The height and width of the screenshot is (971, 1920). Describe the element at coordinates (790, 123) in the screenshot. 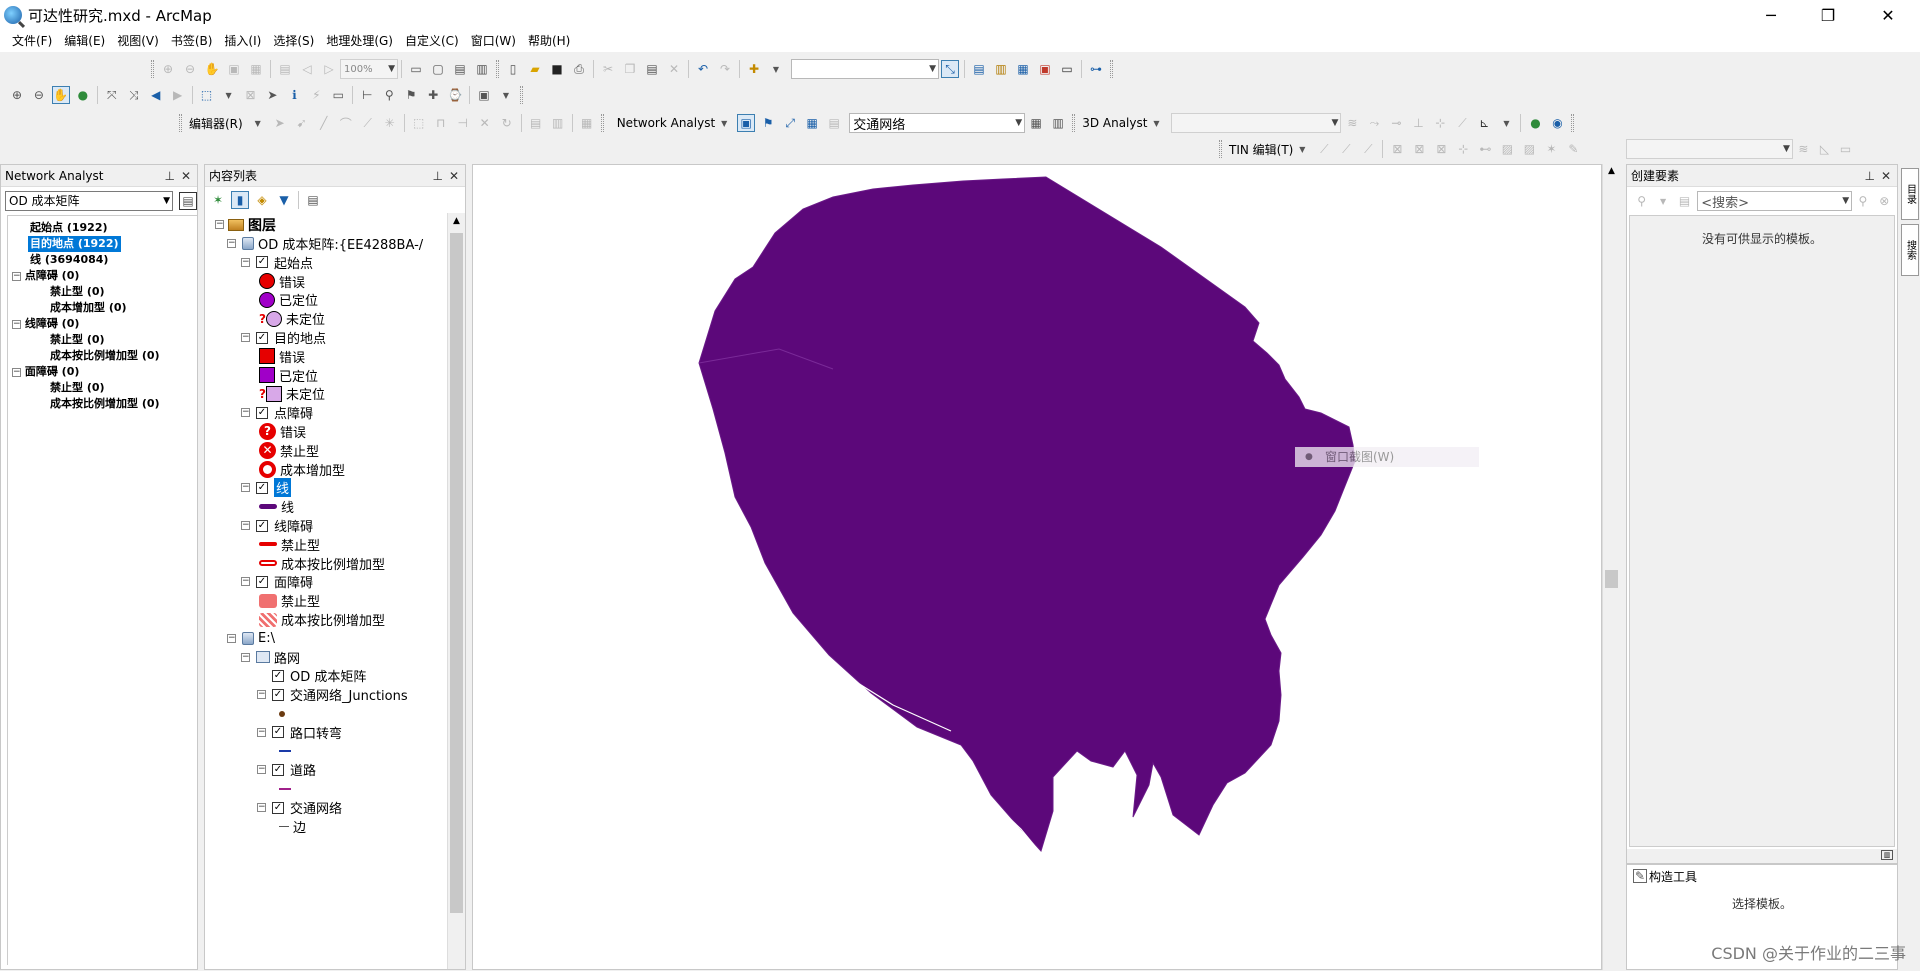

I see `select-move-location-icon: ⤢` at that location.